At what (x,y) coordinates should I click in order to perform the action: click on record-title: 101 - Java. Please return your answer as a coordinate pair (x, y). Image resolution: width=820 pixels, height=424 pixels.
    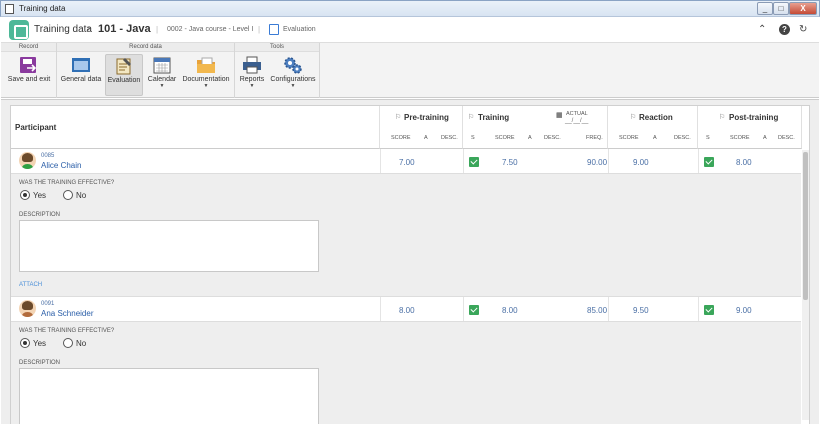
    Looking at the image, I should click on (124, 29).